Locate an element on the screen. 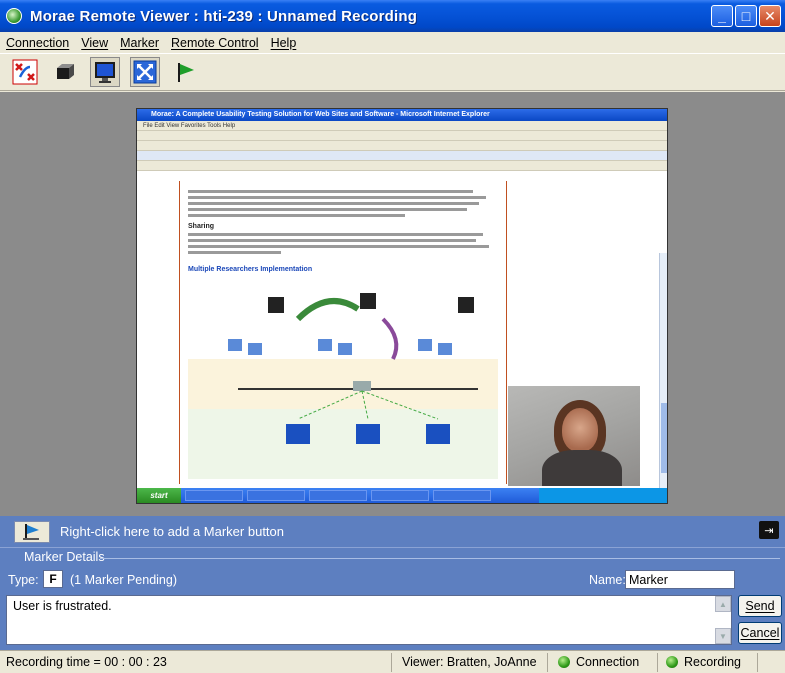  menu-help: Help is located at coordinates (284, 43).